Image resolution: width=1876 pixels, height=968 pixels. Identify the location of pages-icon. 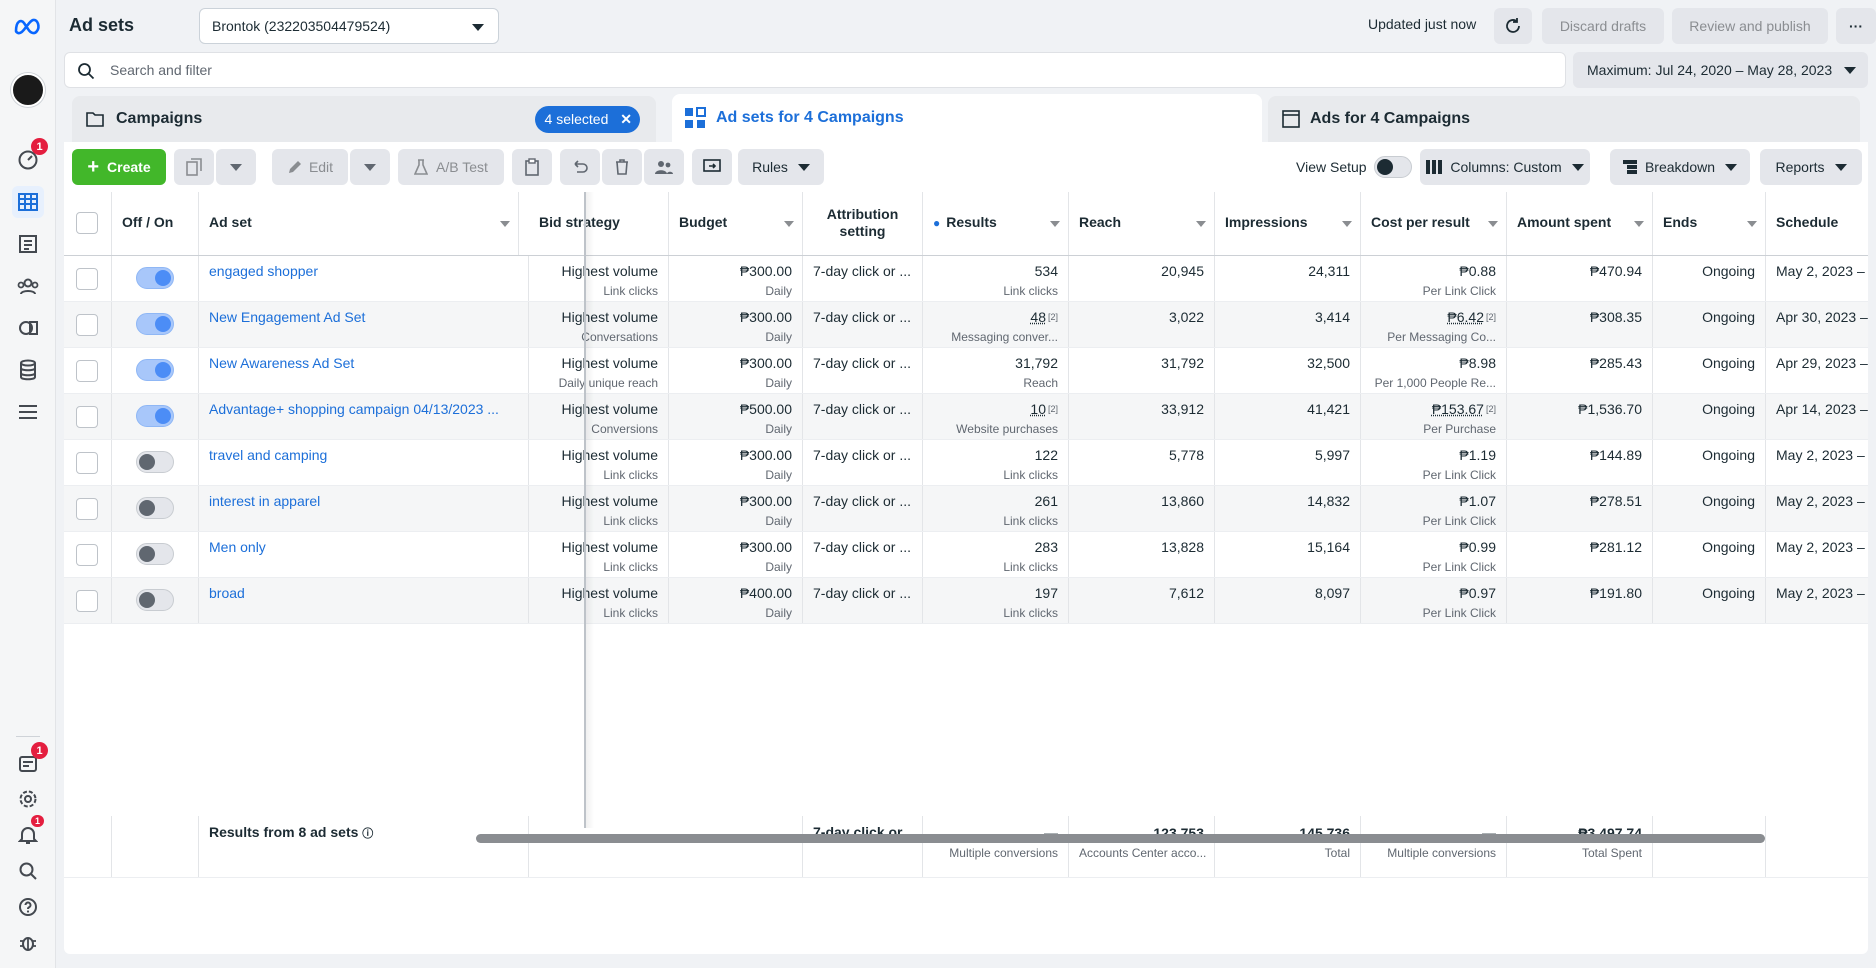
(28, 244).